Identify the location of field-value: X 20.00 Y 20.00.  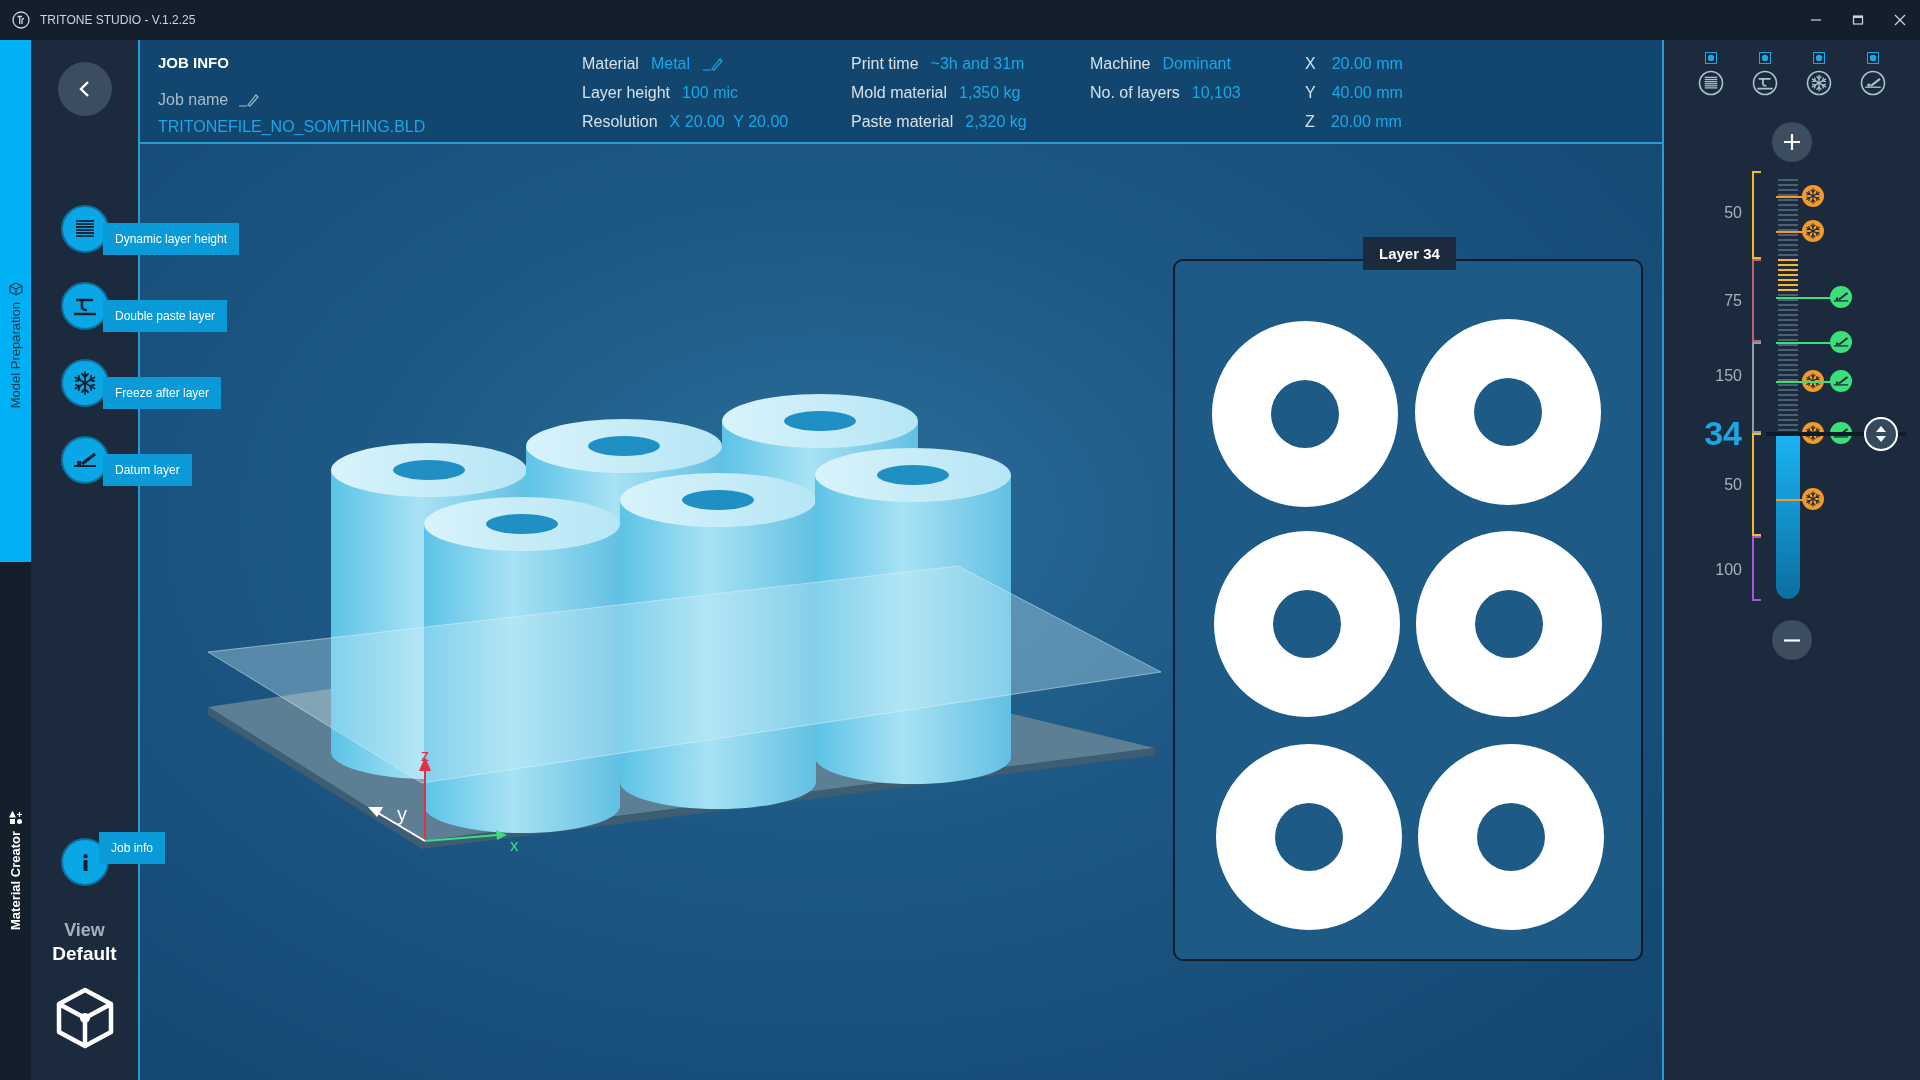
(729, 121).